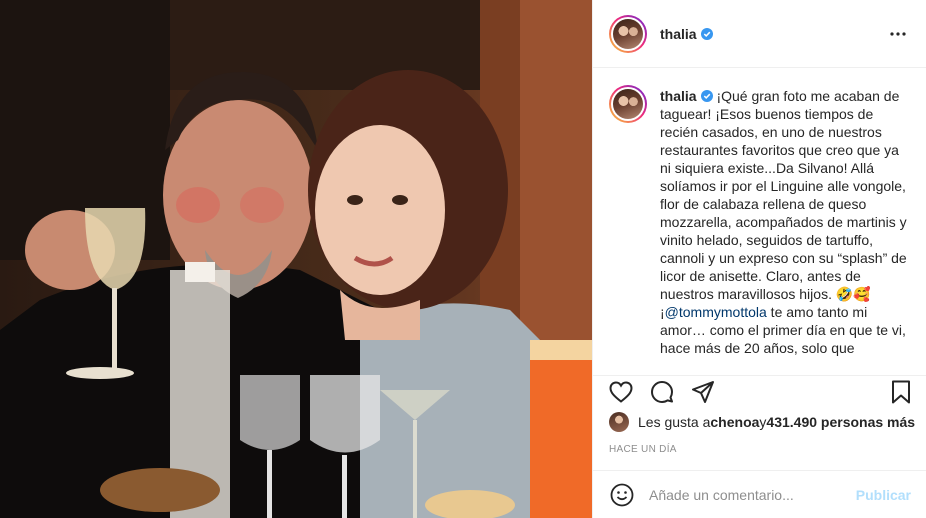 The image size is (926, 518). Describe the element at coordinates (703, 392) in the screenshot. I see `share-icon` at that location.